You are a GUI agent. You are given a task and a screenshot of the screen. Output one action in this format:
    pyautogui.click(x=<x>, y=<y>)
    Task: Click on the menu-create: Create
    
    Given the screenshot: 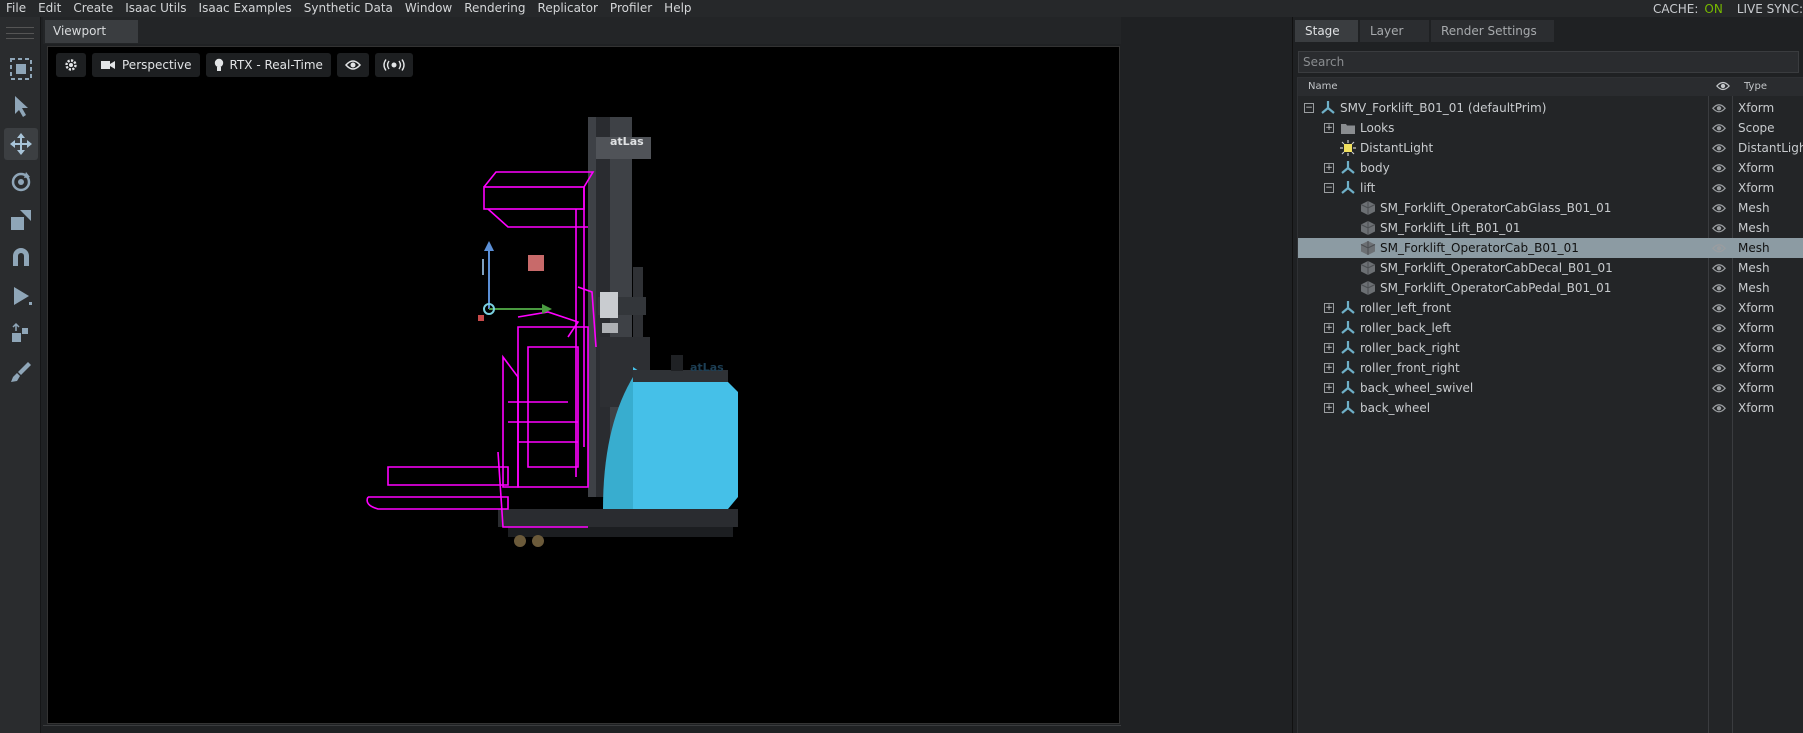 What is the action you would take?
    pyautogui.click(x=93, y=8)
    